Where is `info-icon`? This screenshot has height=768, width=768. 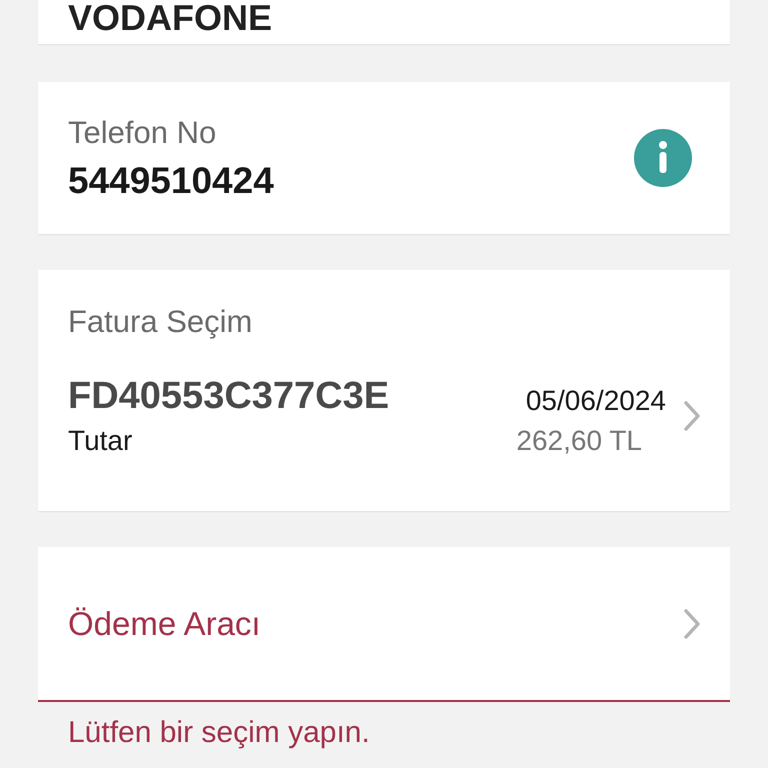
info-icon is located at coordinates (663, 158).